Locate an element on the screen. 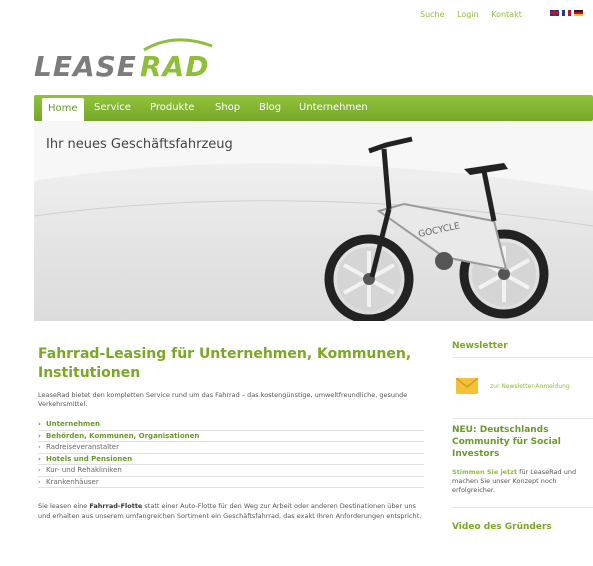 This screenshot has width=593, height=566. leaserad-logo: LEASE RAD is located at coordinates (126, 59).